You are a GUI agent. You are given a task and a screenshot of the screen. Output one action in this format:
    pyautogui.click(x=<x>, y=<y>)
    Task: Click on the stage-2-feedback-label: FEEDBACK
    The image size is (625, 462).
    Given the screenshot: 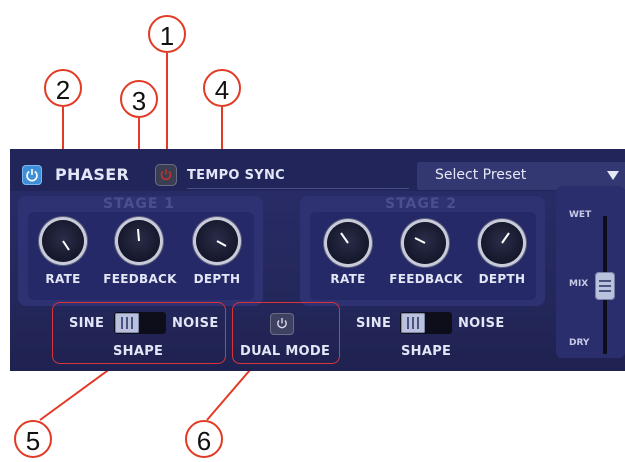 What is the action you would take?
    pyautogui.click(x=426, y=279)
    